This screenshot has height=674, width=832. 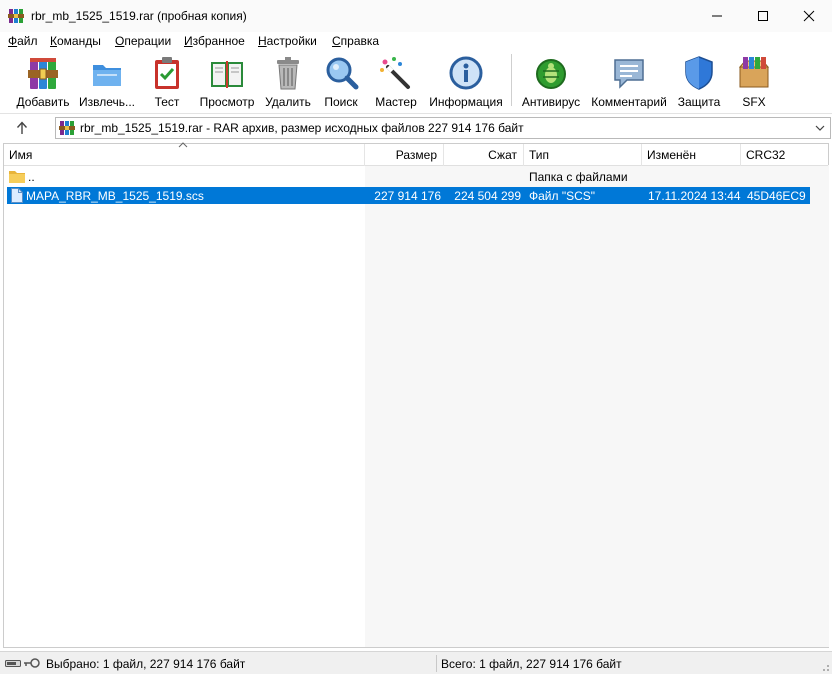 I want to click on menu-label: оманды, so click(x=79, y=41).